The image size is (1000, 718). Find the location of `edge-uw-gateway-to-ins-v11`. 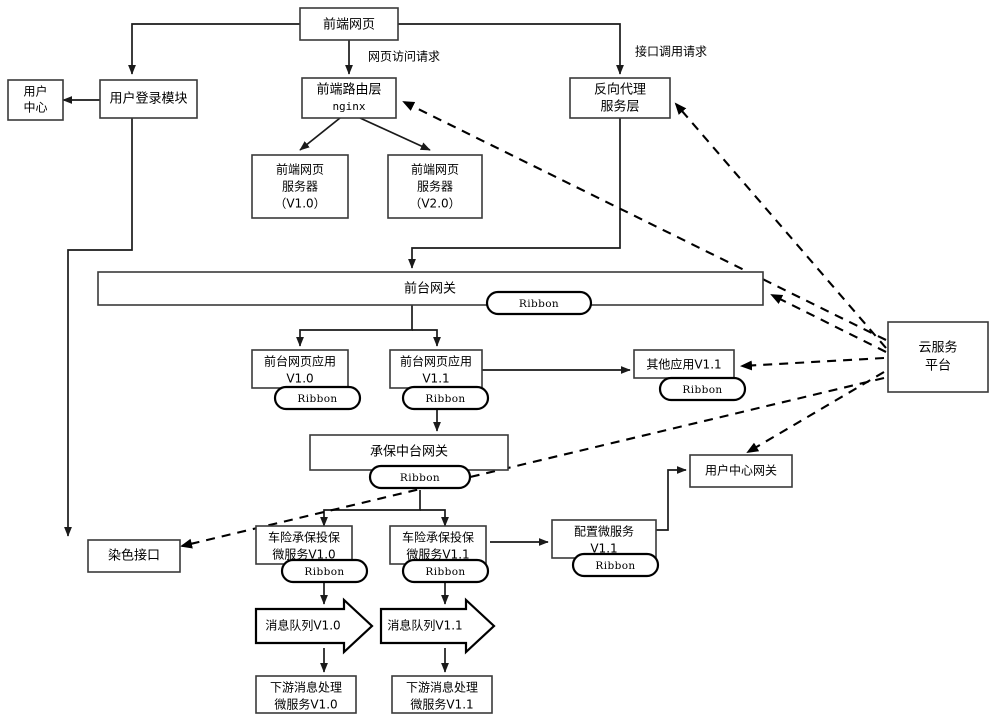

edge-uw-gateway-to-ins-v11 is located at coordinates (434, 518).